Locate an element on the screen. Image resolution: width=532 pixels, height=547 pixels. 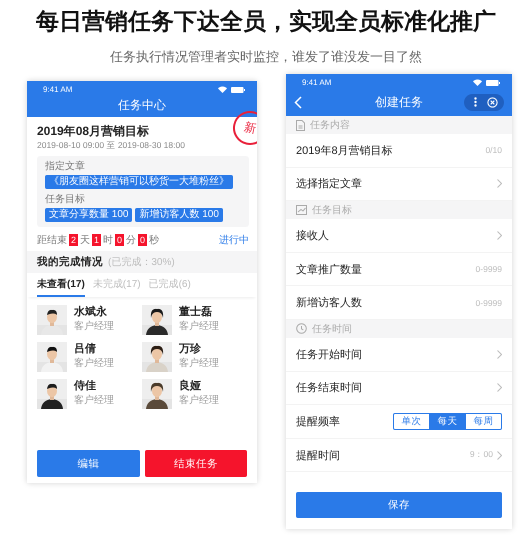
row-label: 接收人 is located at coordinates (312, 235).